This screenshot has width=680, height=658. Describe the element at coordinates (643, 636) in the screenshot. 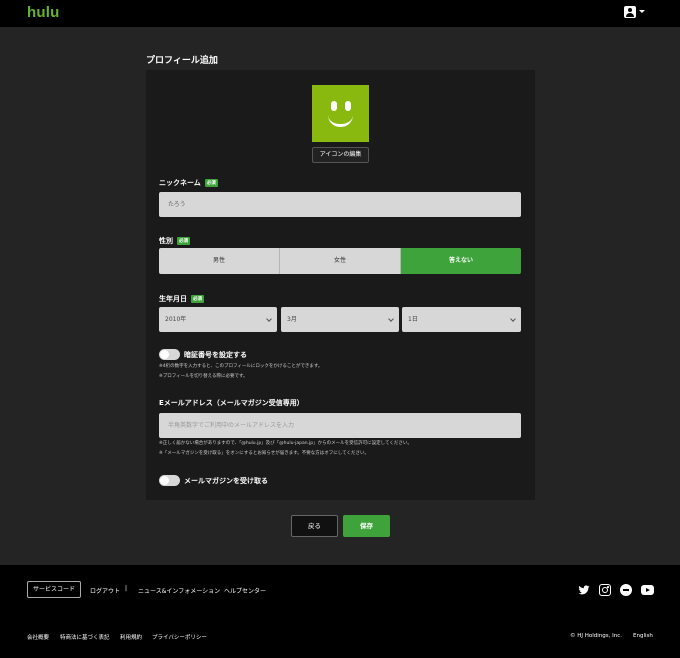

I see `language-link: English` at that location.